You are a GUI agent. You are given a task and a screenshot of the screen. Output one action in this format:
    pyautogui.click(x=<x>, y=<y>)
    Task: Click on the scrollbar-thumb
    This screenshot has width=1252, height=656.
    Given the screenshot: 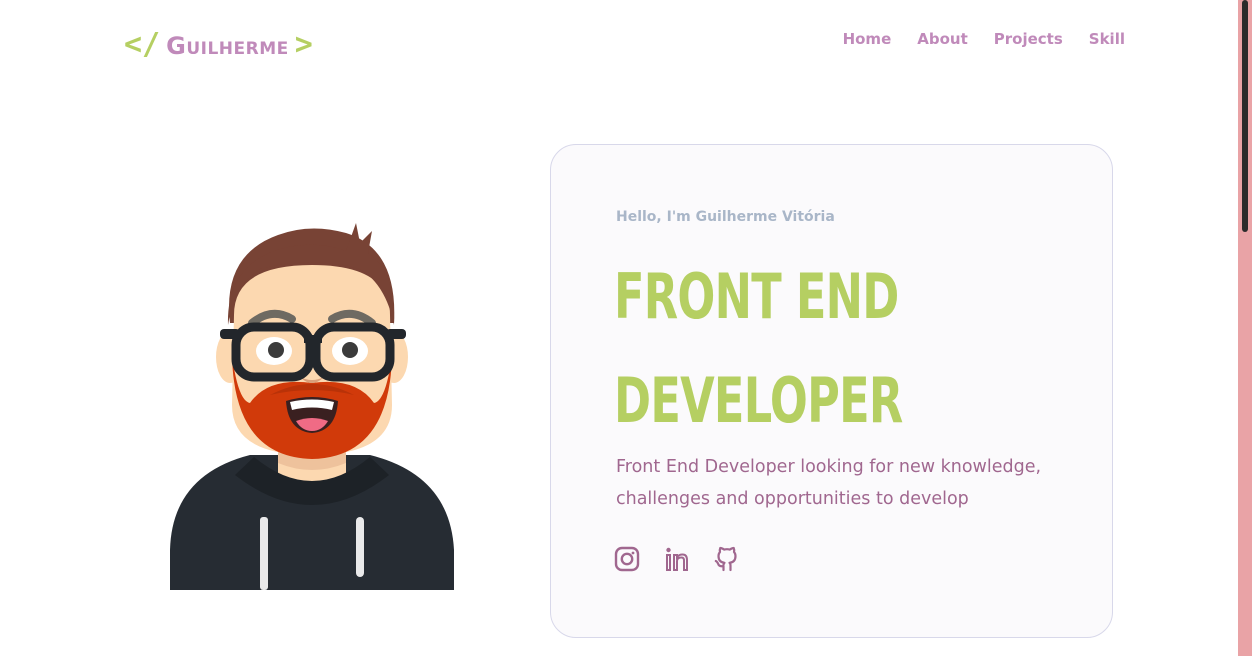 What is the action you would take?
    pyautogui.click(x=1245, y=116)
    